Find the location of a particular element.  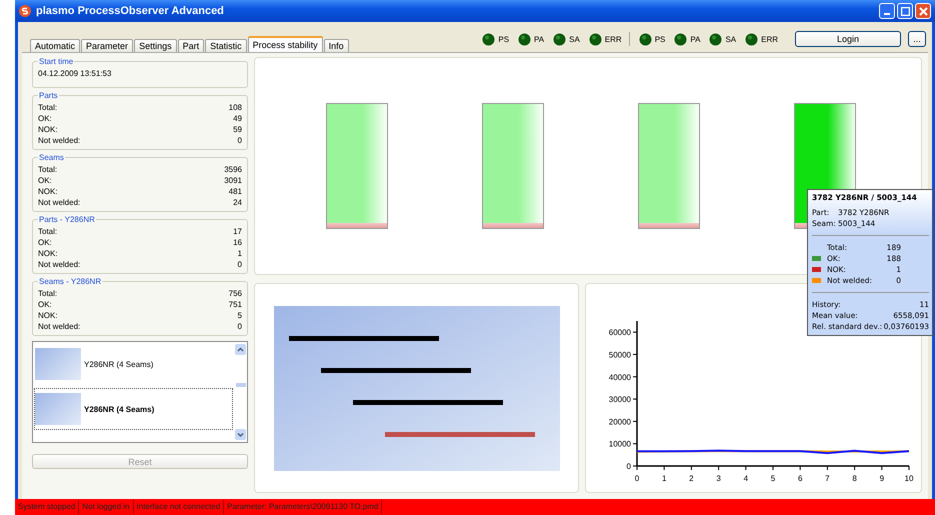

tab: Parameter is located at coordinates (107, 45).